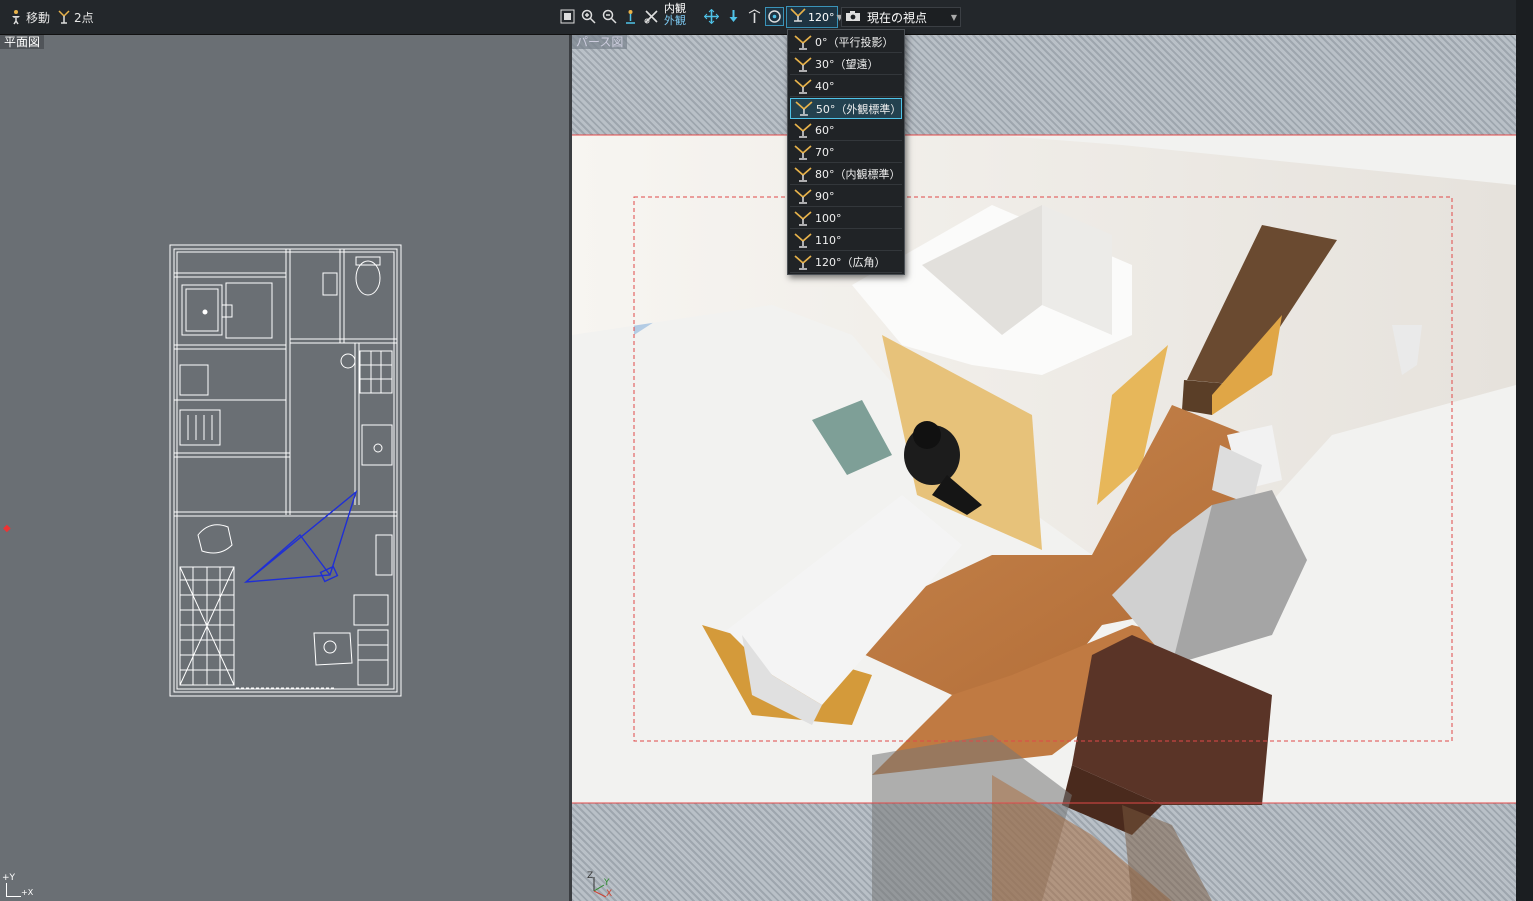 Image resolution: width=1533 pixels, height=901 pixels. I want to click on pan-arrows-icon, so click(711, 16).